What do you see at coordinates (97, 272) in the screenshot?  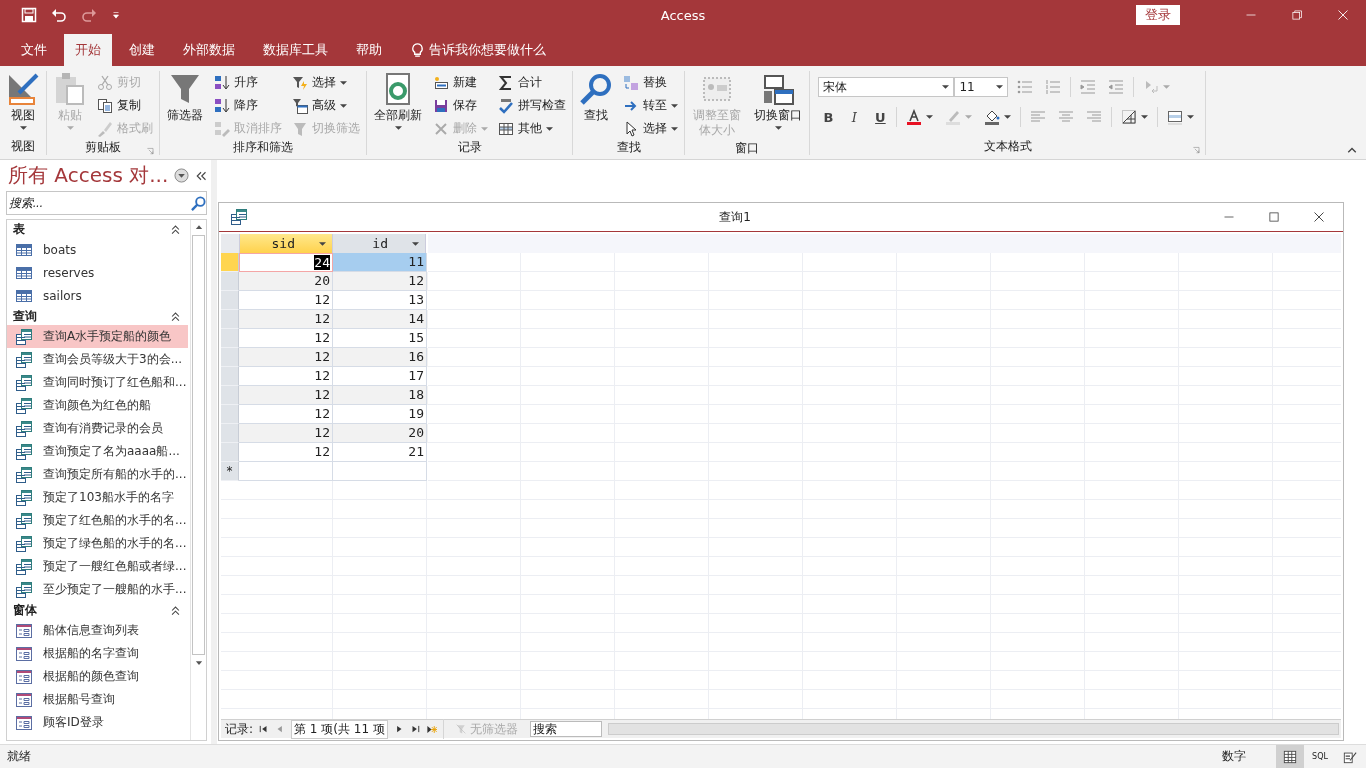 I see `nav-item: reserves` at bounding box center [97, 272].